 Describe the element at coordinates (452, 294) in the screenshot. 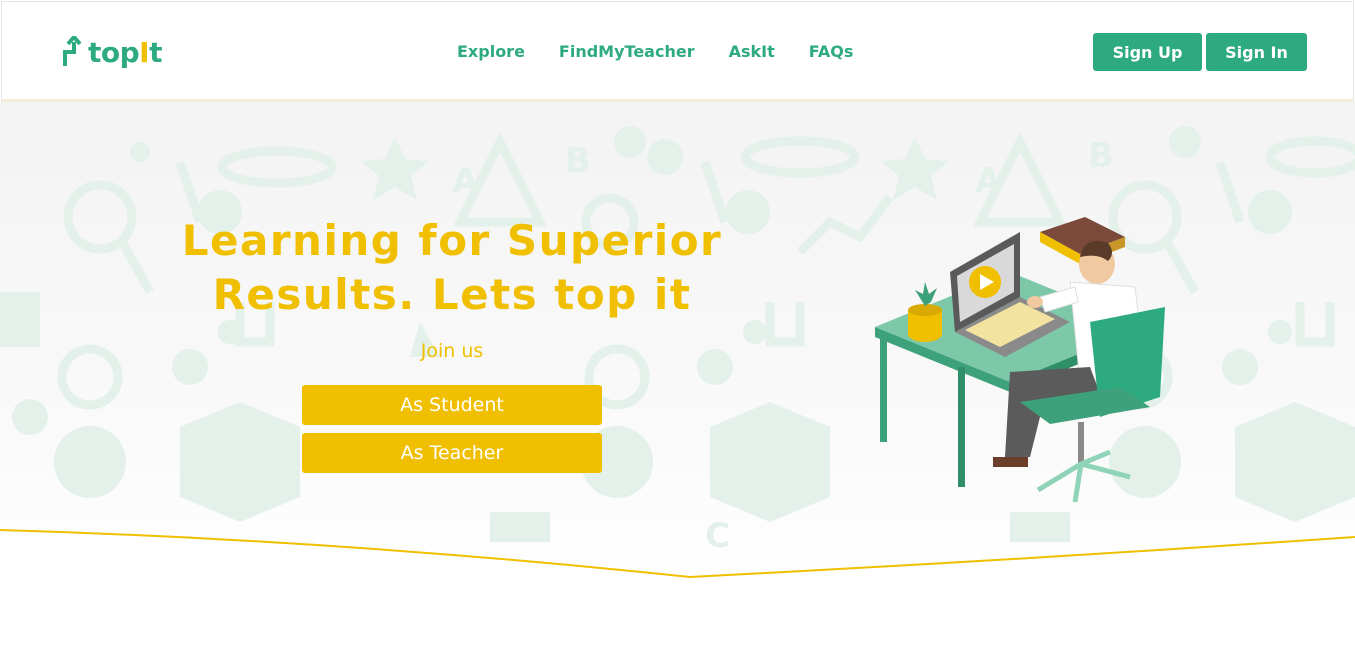

I see `headline-line-2: Results. Lets top it` at that location.